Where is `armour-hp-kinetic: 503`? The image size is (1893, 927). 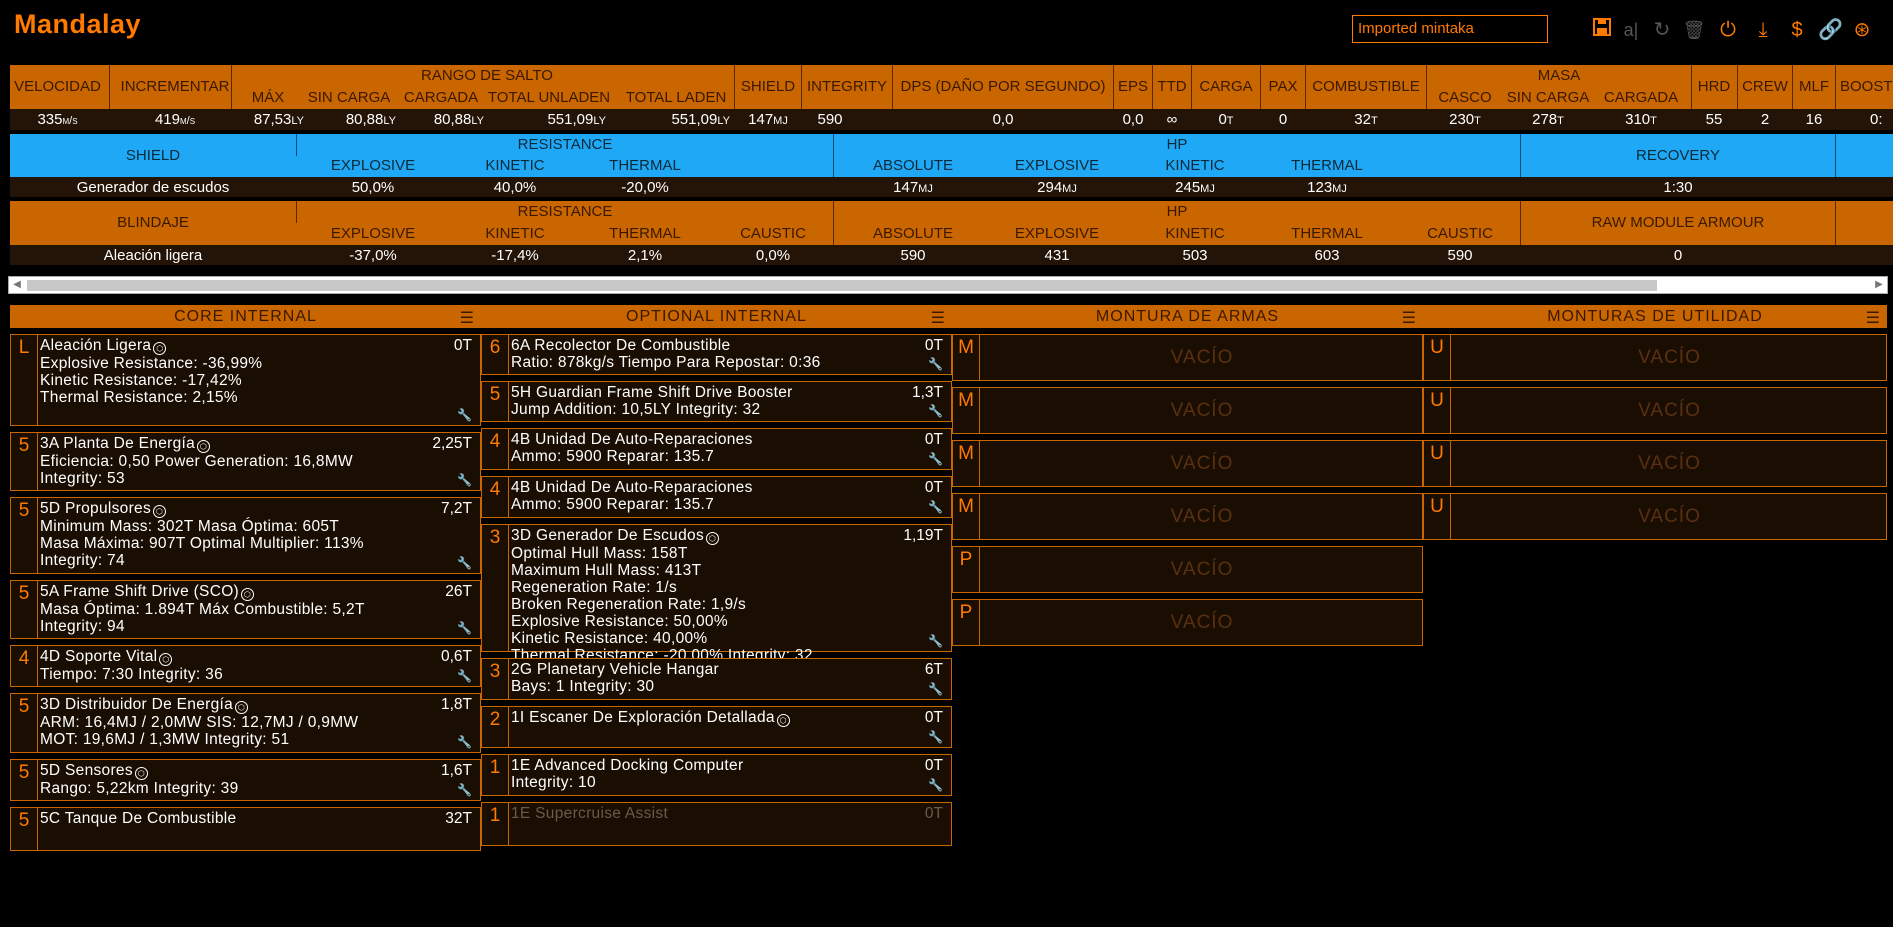
armour-hp-kinetic: 503 is located at coordinates (1195, 255).